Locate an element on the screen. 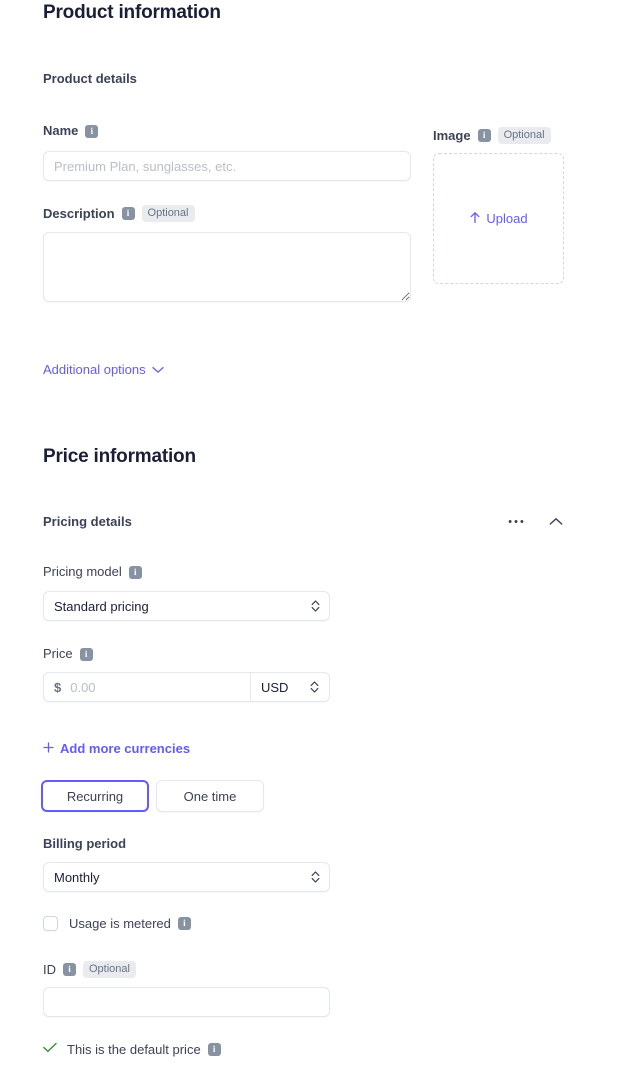  additional-options-toggle: Additional options is located at coordinates (103, 369).